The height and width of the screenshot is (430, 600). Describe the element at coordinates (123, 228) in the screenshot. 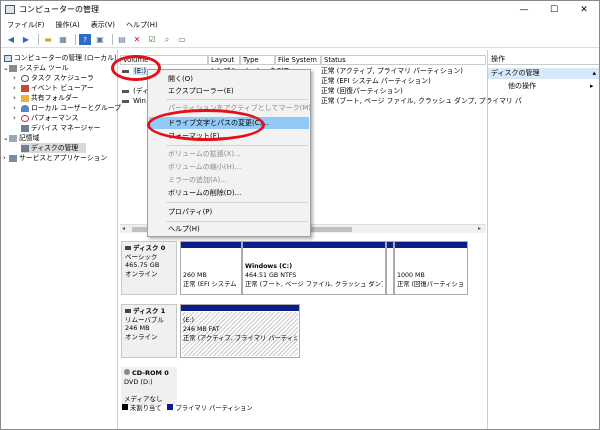

I see `scroll-left-icon: ◂` at that location.